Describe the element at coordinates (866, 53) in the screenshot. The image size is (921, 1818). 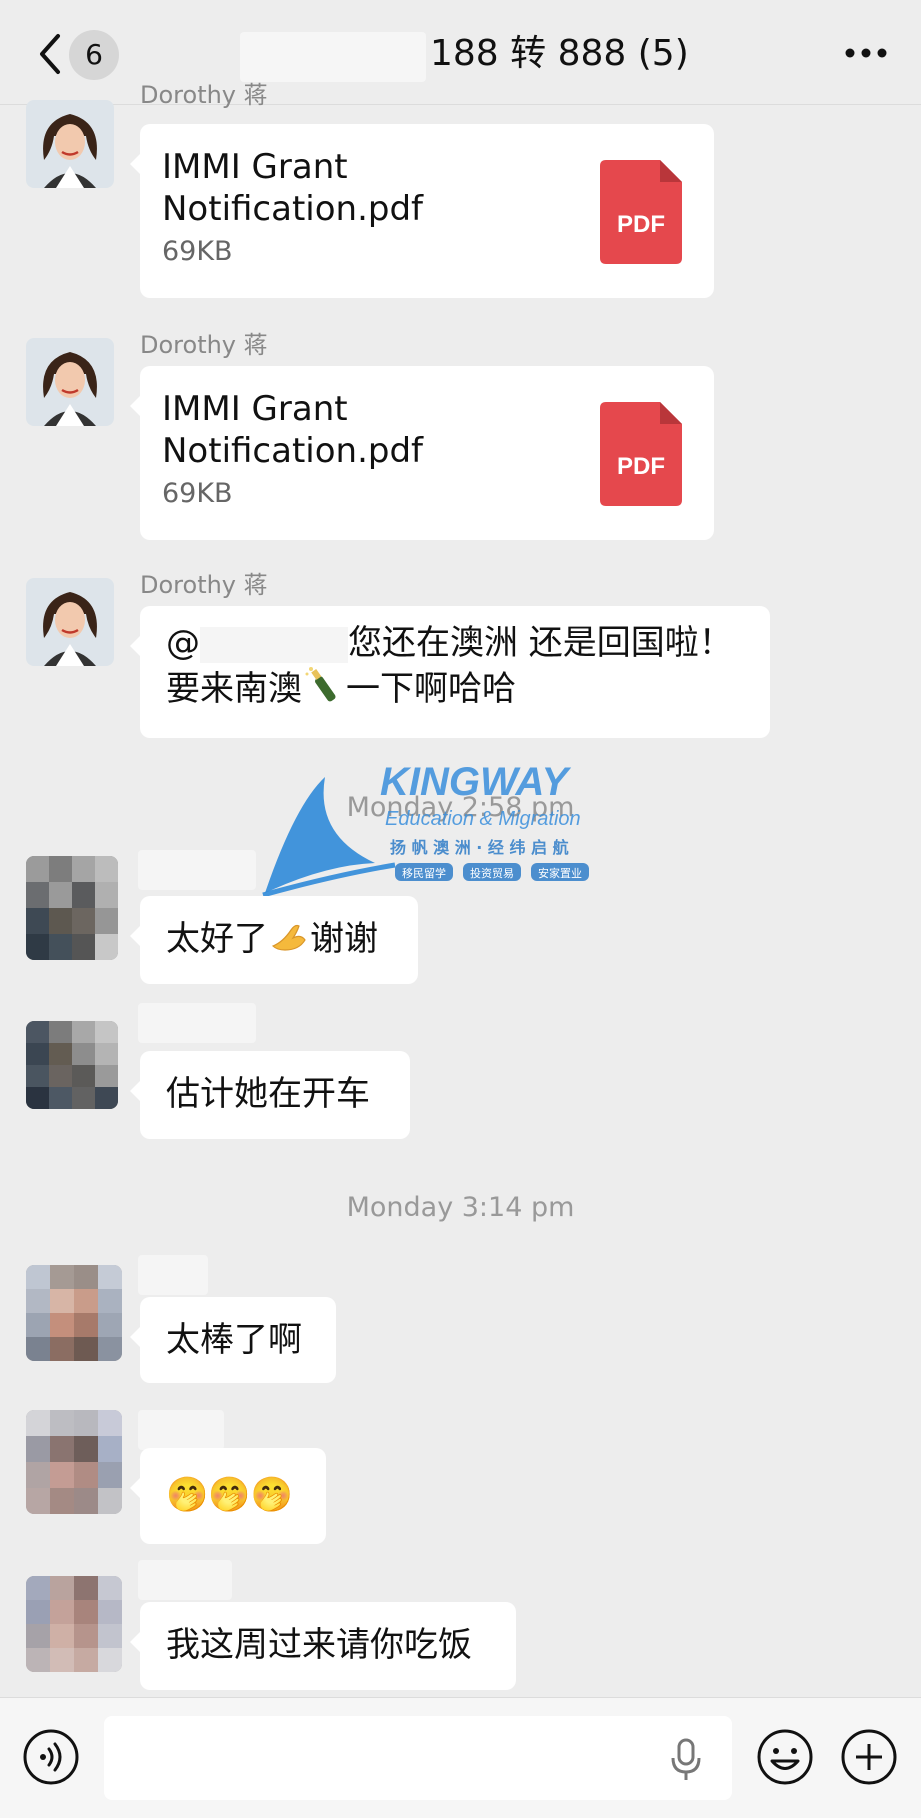
I see `more-dots-icon` at that location.